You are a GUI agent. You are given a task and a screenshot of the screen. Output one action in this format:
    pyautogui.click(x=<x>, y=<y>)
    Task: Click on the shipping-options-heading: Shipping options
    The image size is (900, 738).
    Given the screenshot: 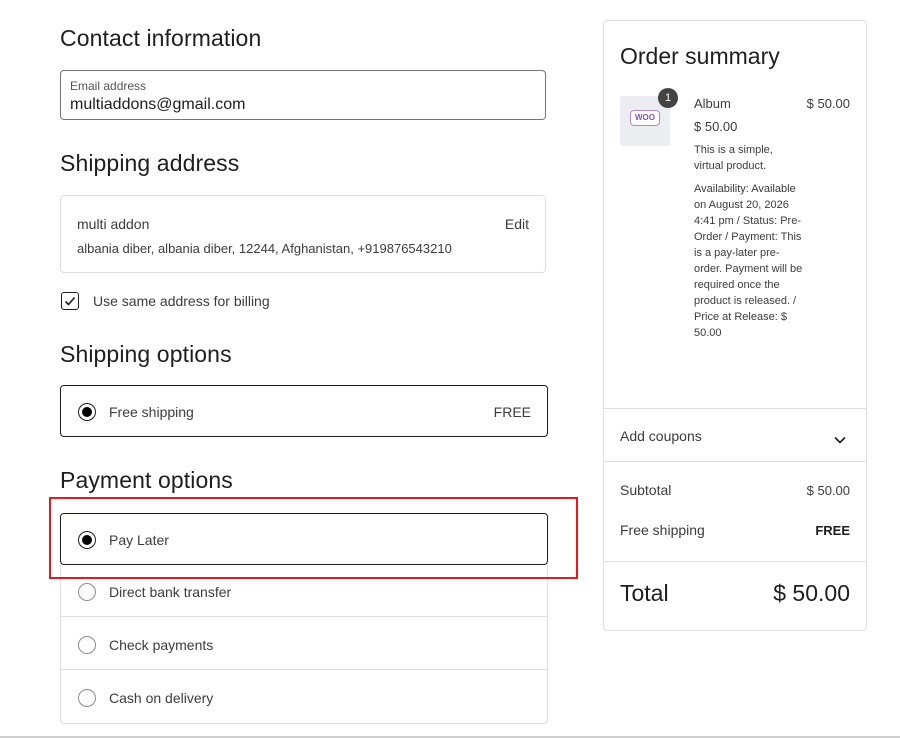 What is the action you would take?
    pyautogui.click(x=146, y=354)
    